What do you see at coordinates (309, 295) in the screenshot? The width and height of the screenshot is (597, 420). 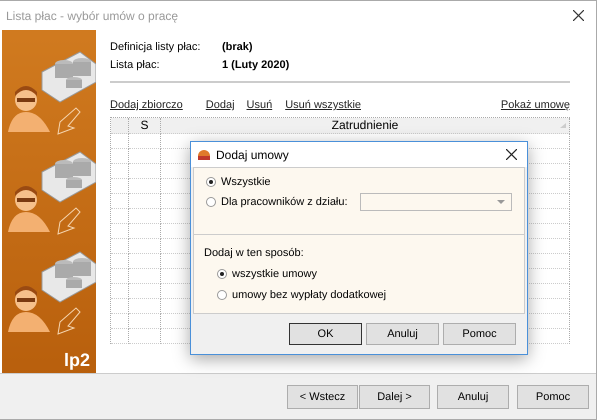 I see `option-label: umowy bez wypłaty dodatkowej` at bounding box center [309, 295].